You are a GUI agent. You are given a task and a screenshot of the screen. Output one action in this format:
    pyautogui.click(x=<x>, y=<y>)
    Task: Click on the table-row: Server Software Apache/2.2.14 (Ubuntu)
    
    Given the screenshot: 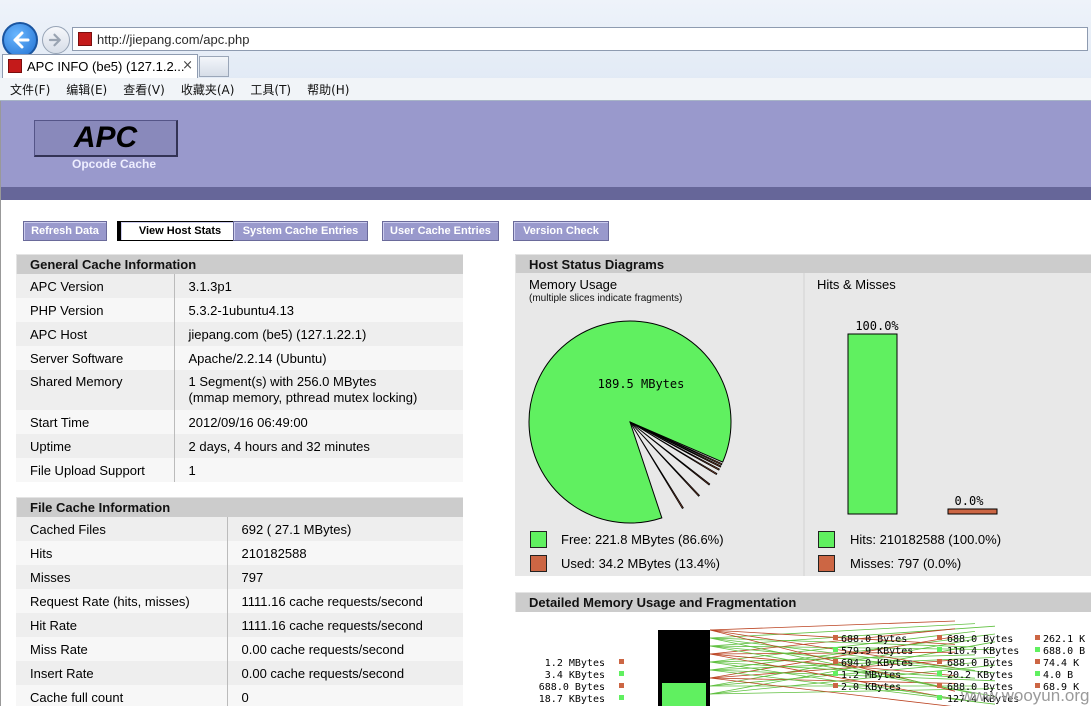 What is the action you would take?
    pyautogui.click(x=239, y=358)
    